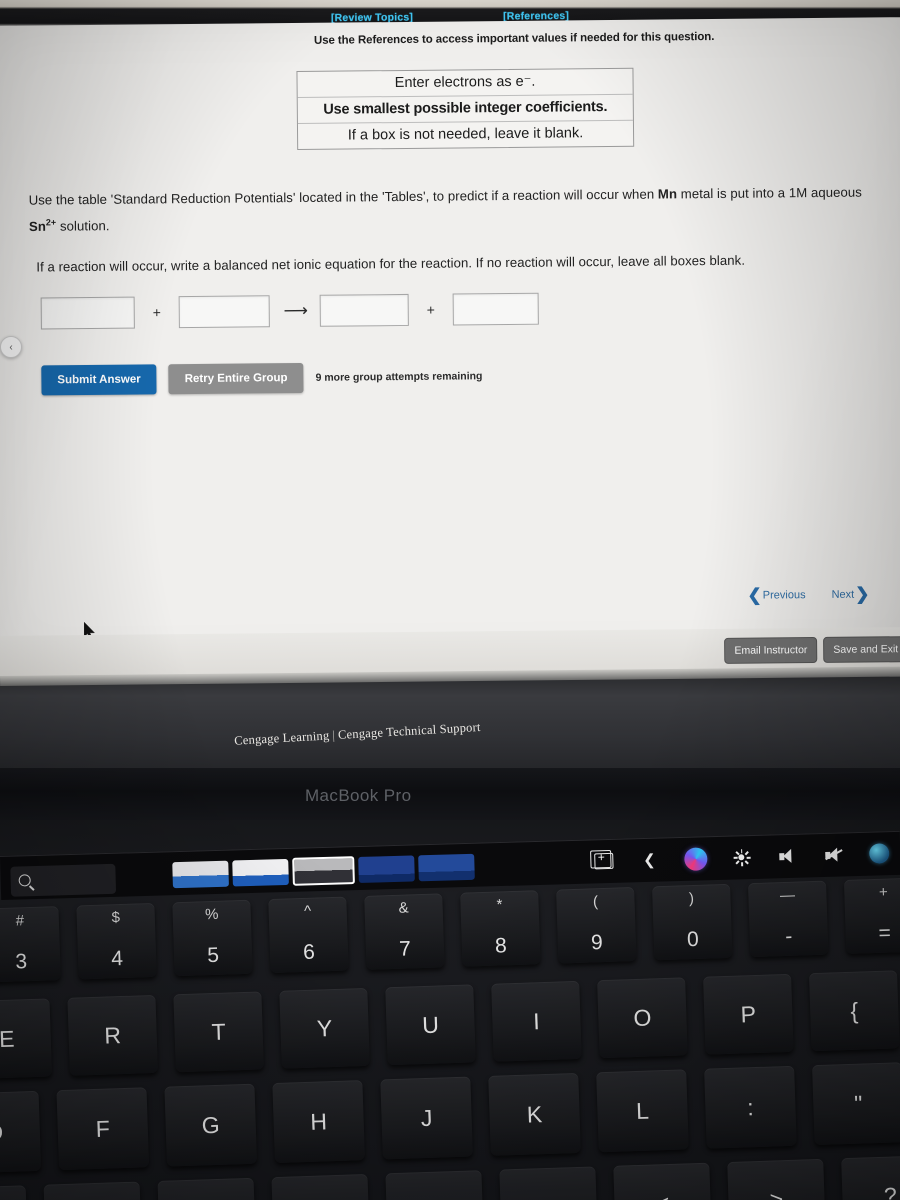  I want to click on key-r: R, so click(112, 1035).